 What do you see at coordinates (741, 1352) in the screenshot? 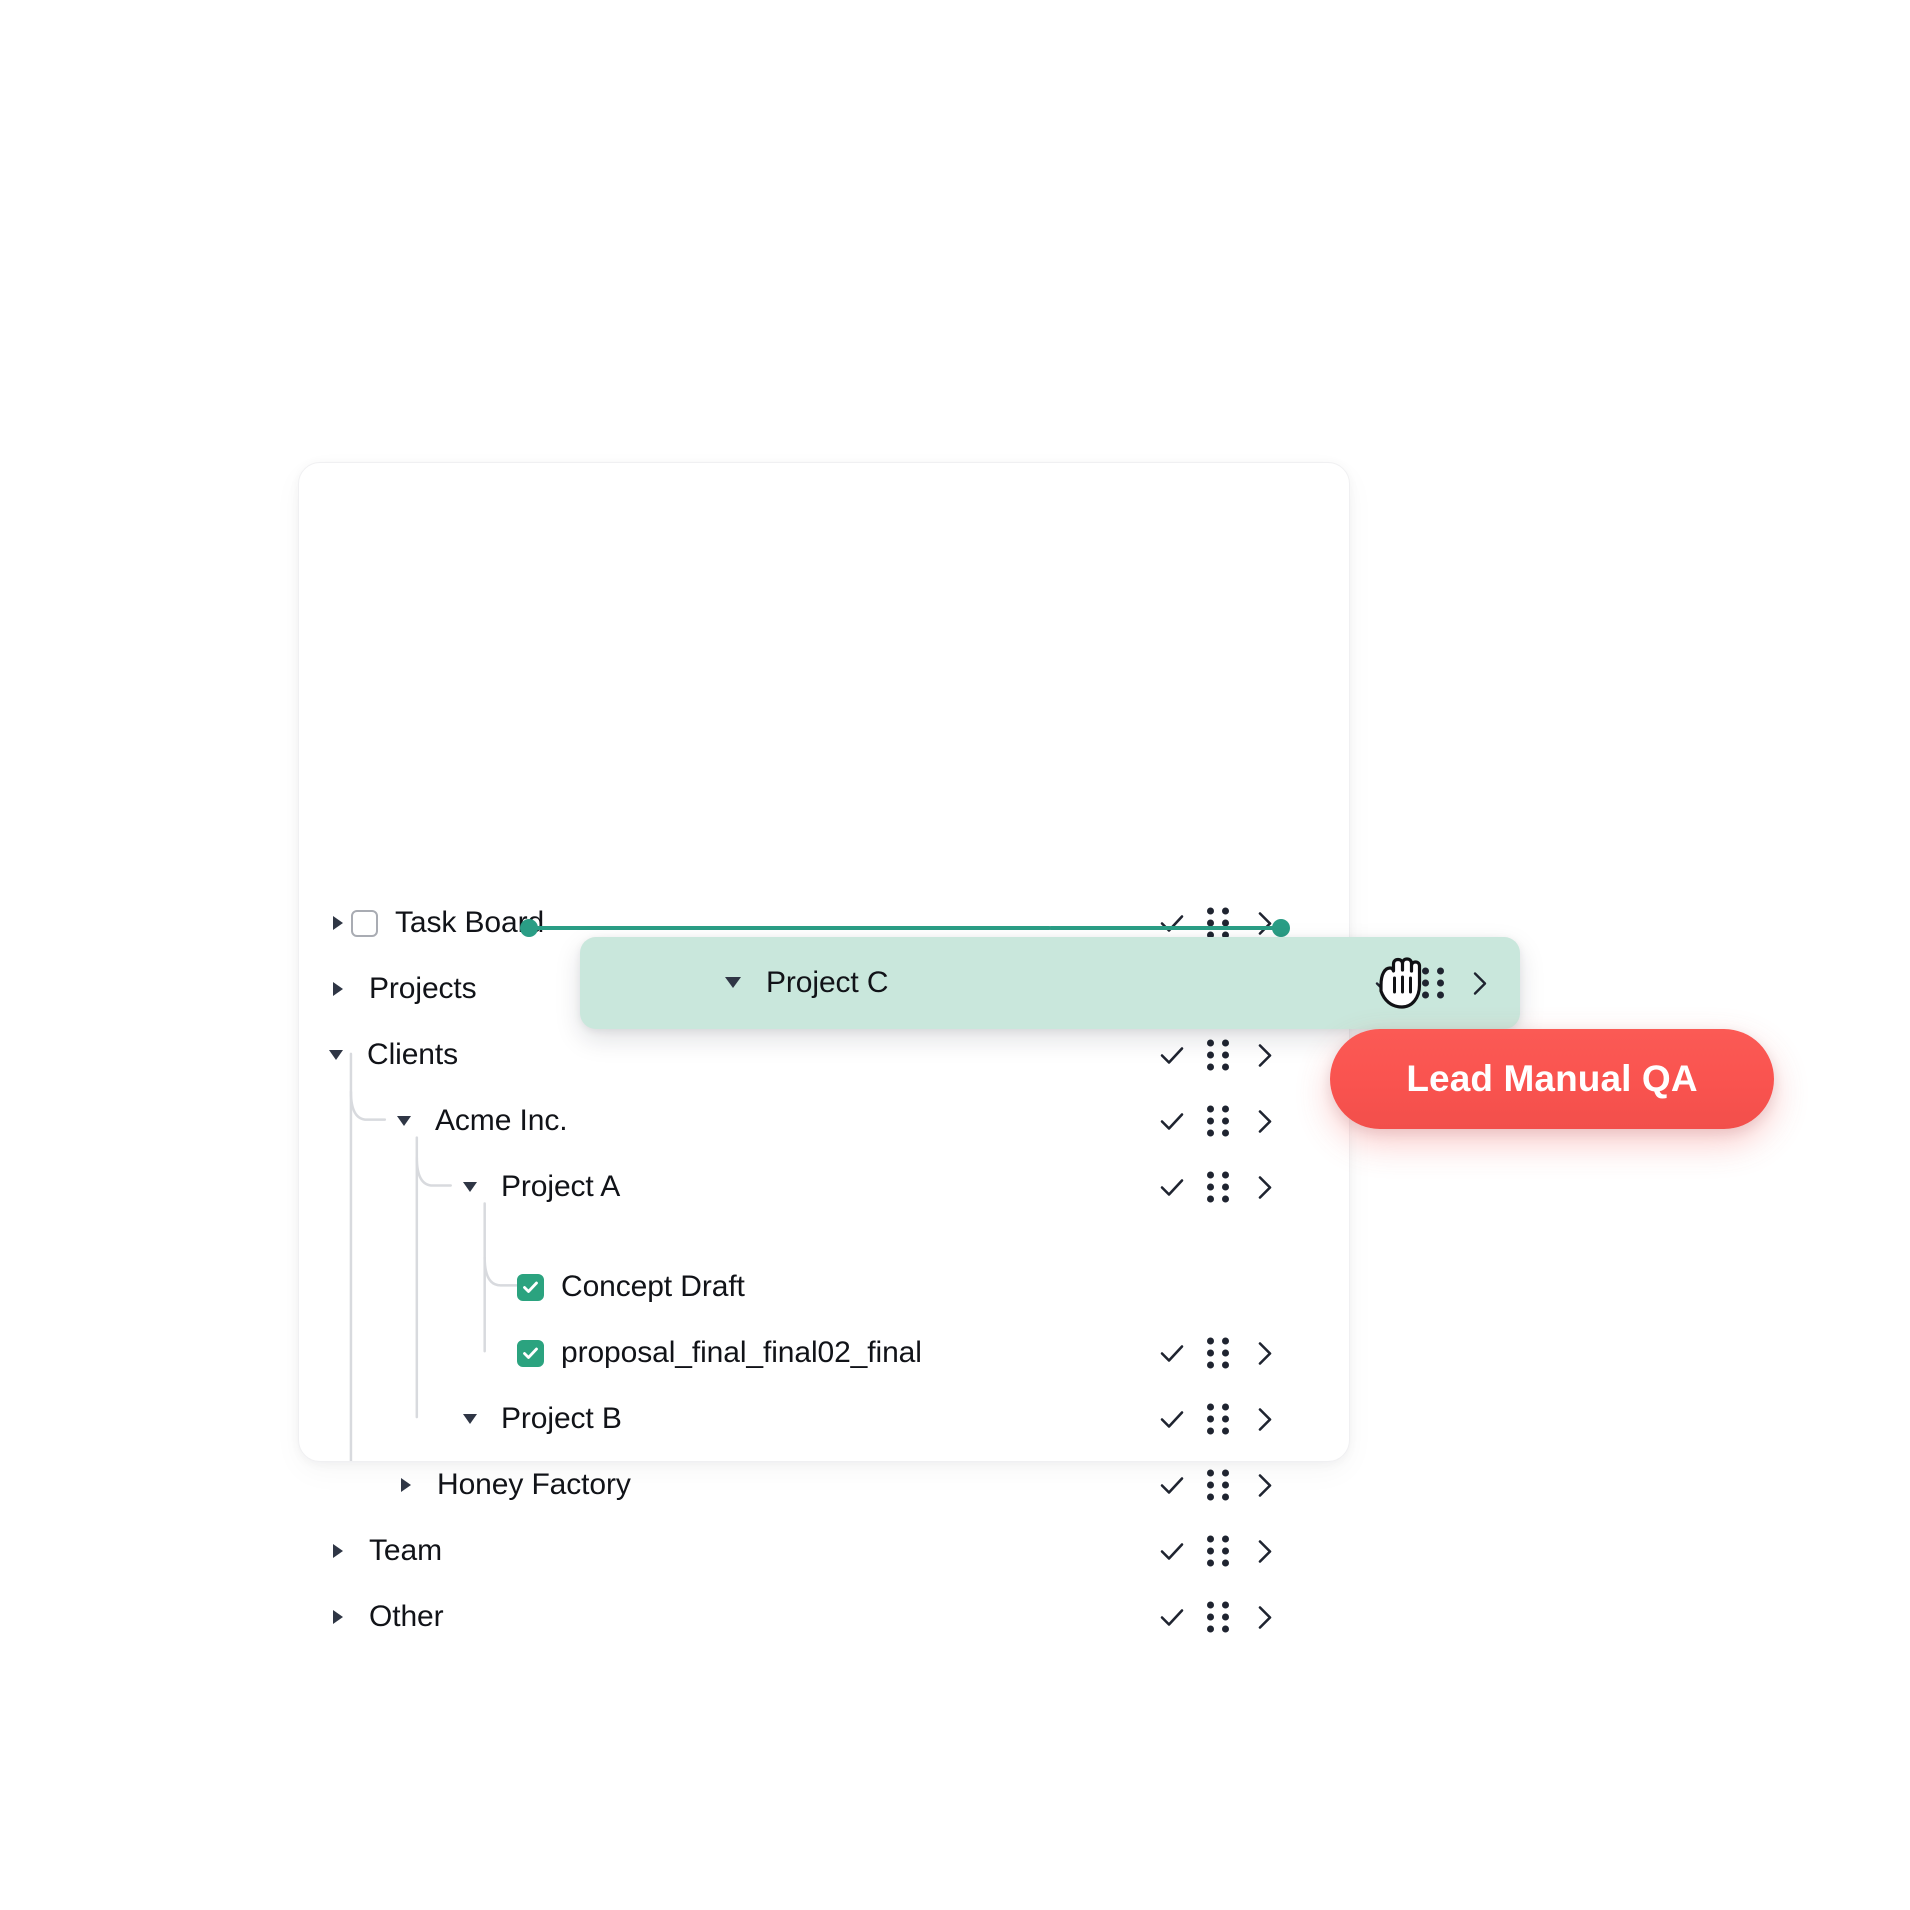
I see `tree-row-label: proposal_final_final02_final` at bounding box center [741, 1352].